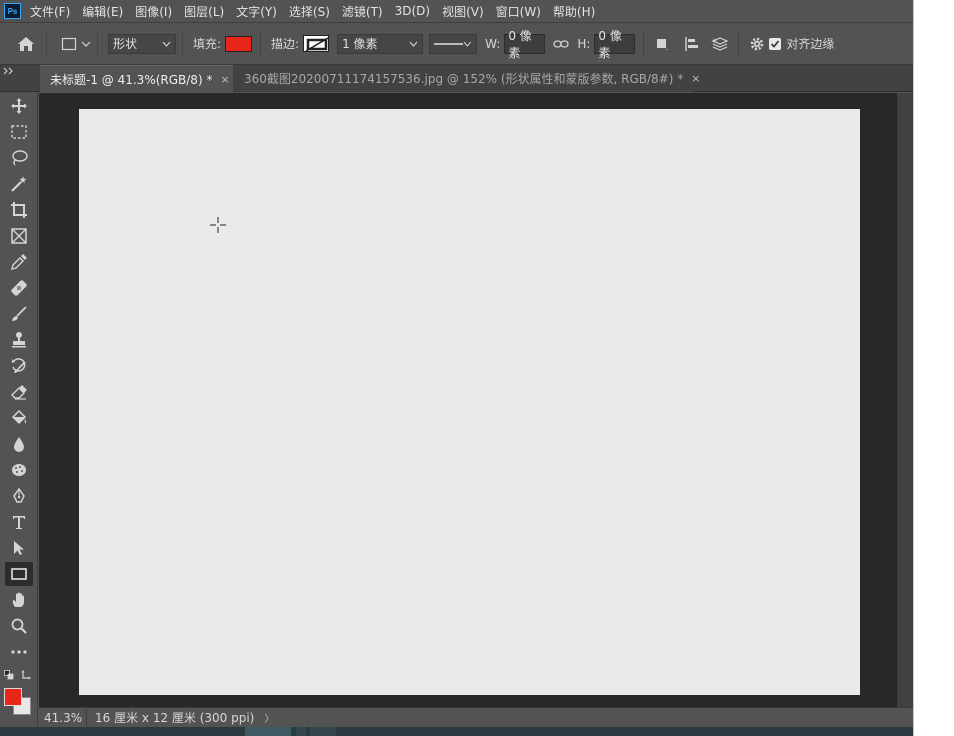 This screenshot has width=954, height=736. I want to click on options-bar: 形状 填充: 描边: 1 像素 W: 0 像素 H: 0 像素 + 对齐边缘, so click(456, 43).